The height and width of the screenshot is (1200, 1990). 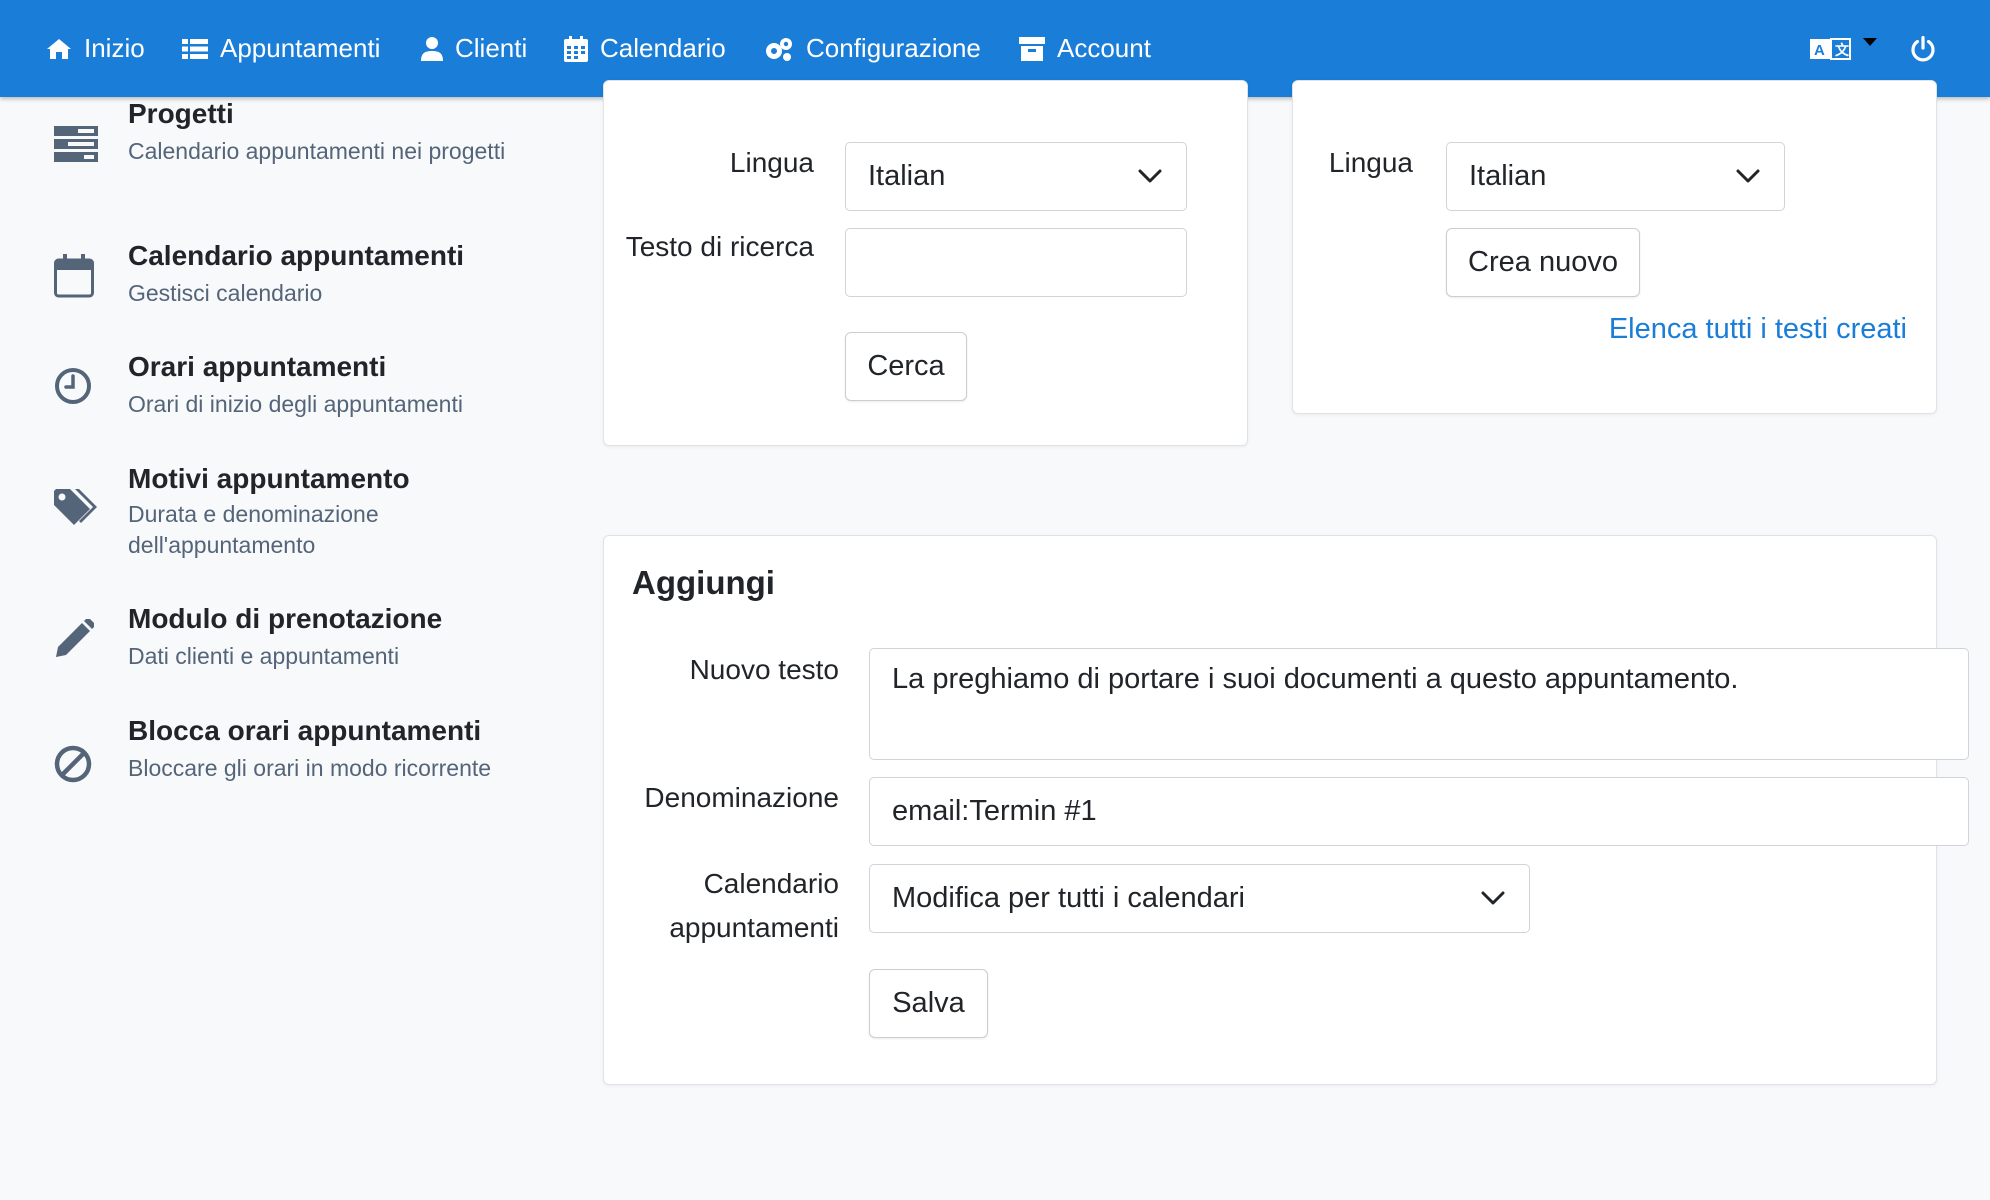 What do you see at coordinates (432, 48) in the screenshot?
I see `user-icon` at bounding box center [432, 48].